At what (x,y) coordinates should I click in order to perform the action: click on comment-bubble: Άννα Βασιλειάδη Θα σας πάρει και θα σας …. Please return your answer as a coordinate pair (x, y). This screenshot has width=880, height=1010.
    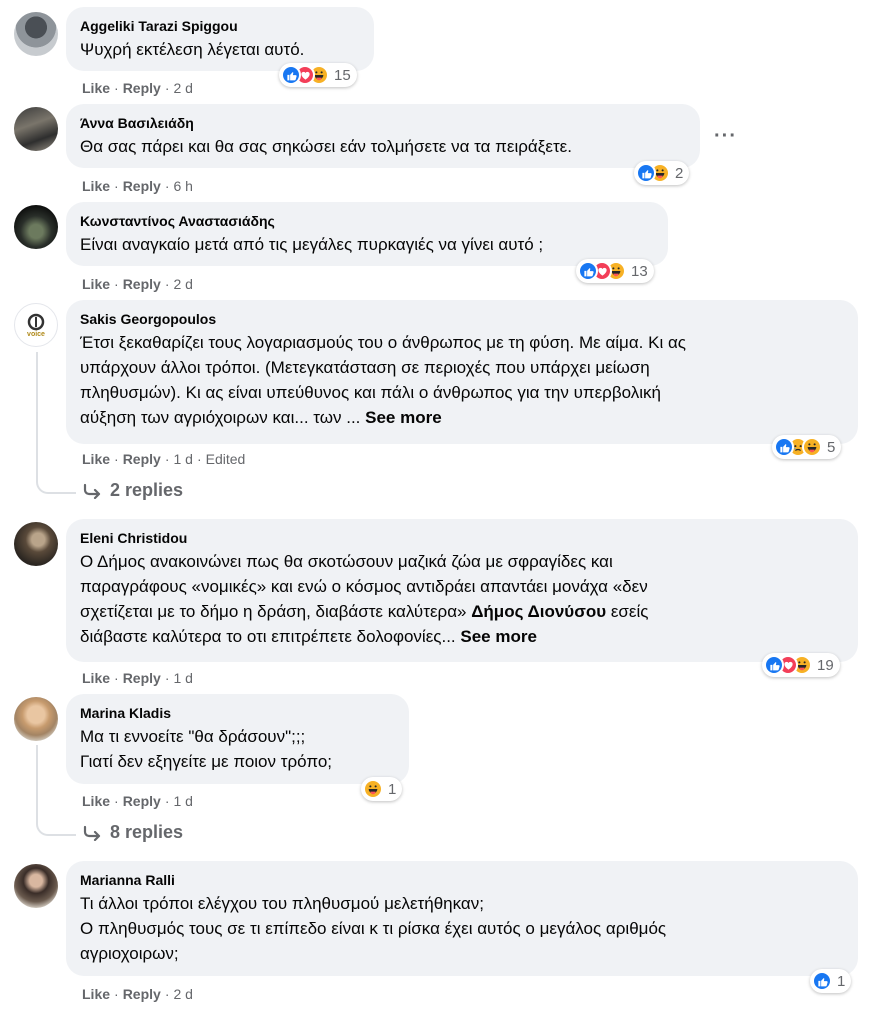
    Looking at the image, I should click on (383, 136).